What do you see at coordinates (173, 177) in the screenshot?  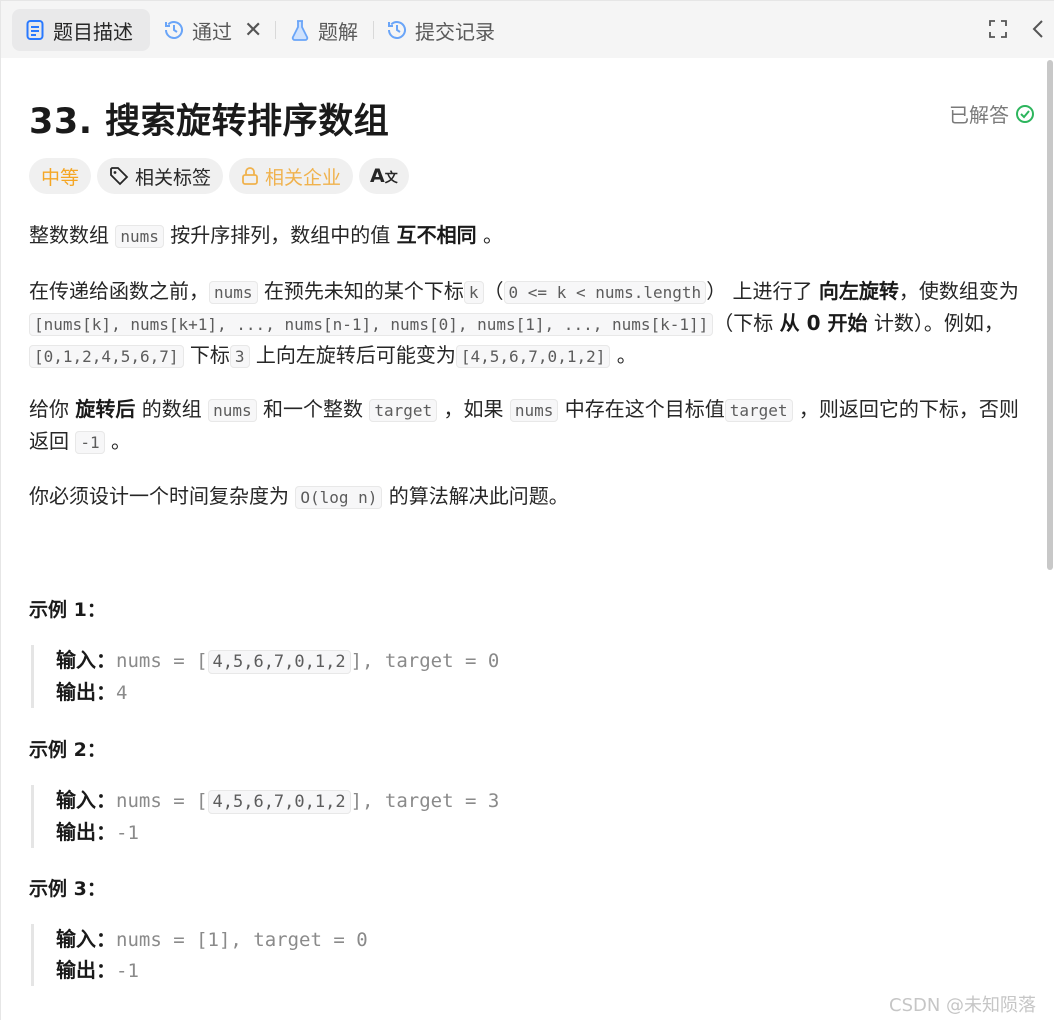 I see `related-tags-label: 相关标签` at bounding box center [173, 177].